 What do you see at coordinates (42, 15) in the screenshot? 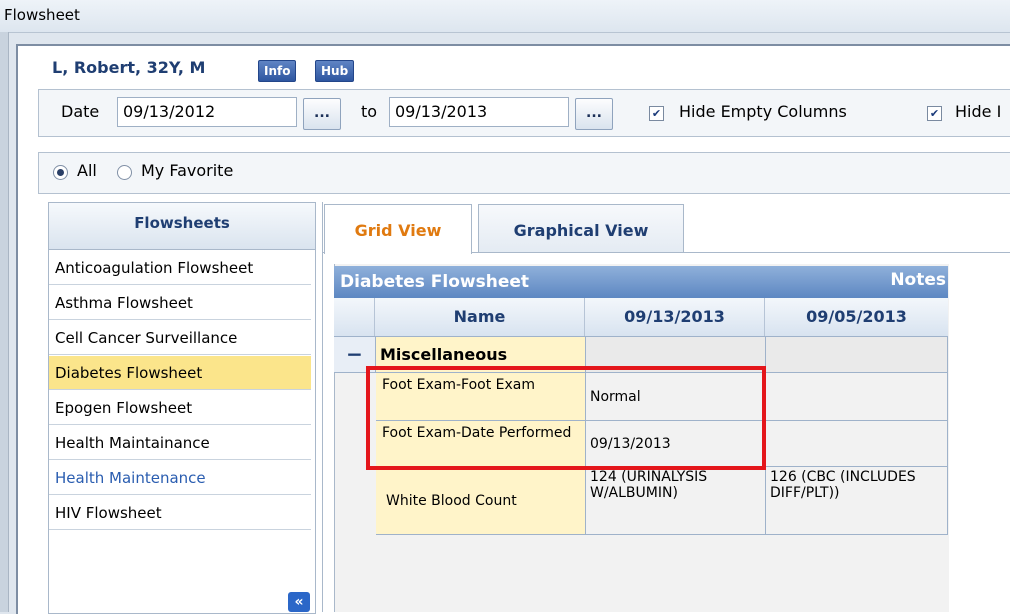
I see `window-title: Flowsheet` at bounding box center [42, 15].